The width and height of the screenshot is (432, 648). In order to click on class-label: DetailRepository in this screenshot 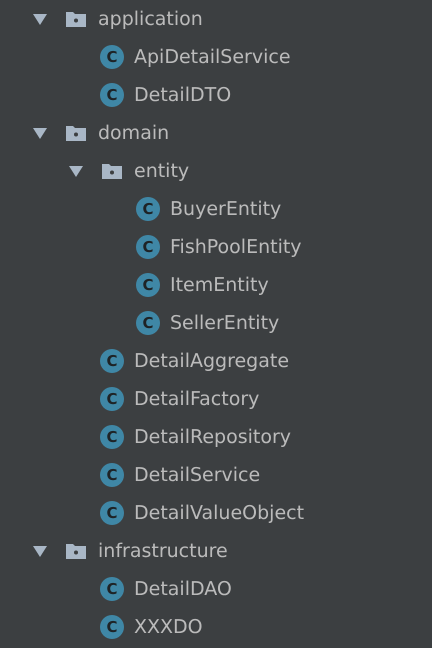, I will do `click(213, 437)`.